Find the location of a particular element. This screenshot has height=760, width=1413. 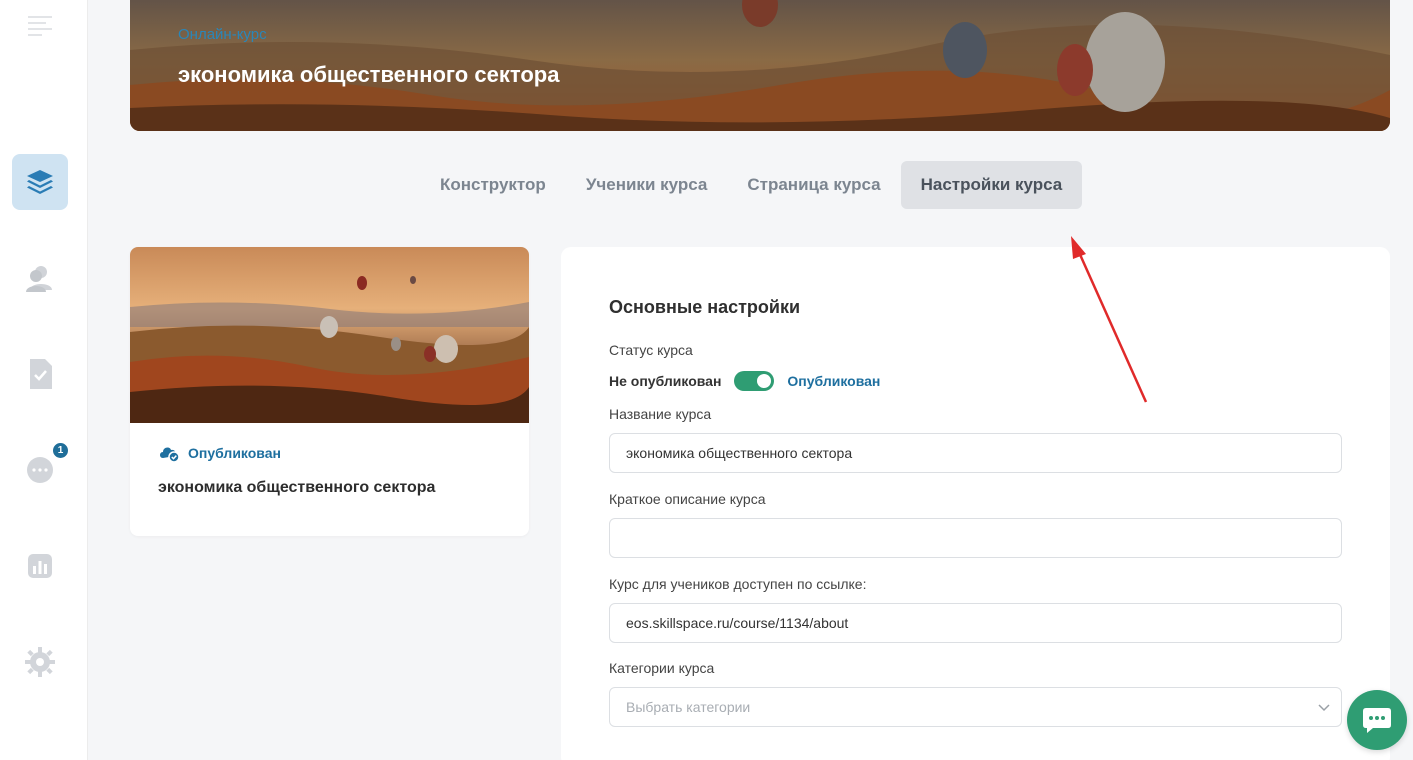

courses-layers-icon is located at coordinates (40, 182).